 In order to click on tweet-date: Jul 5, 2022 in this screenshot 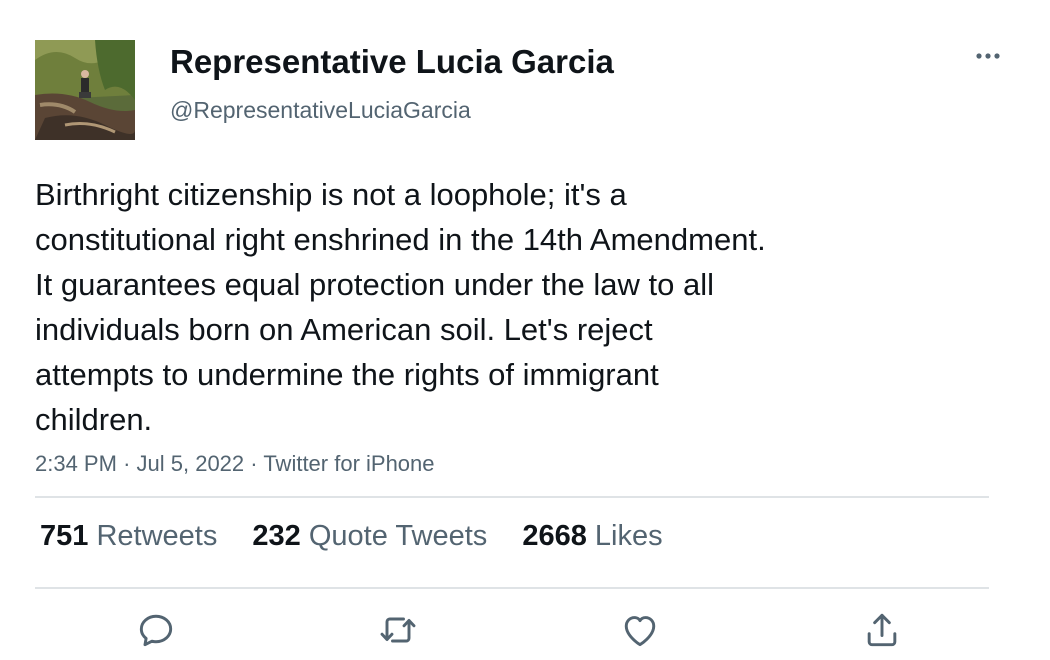, I will do `click(191, 463)`.